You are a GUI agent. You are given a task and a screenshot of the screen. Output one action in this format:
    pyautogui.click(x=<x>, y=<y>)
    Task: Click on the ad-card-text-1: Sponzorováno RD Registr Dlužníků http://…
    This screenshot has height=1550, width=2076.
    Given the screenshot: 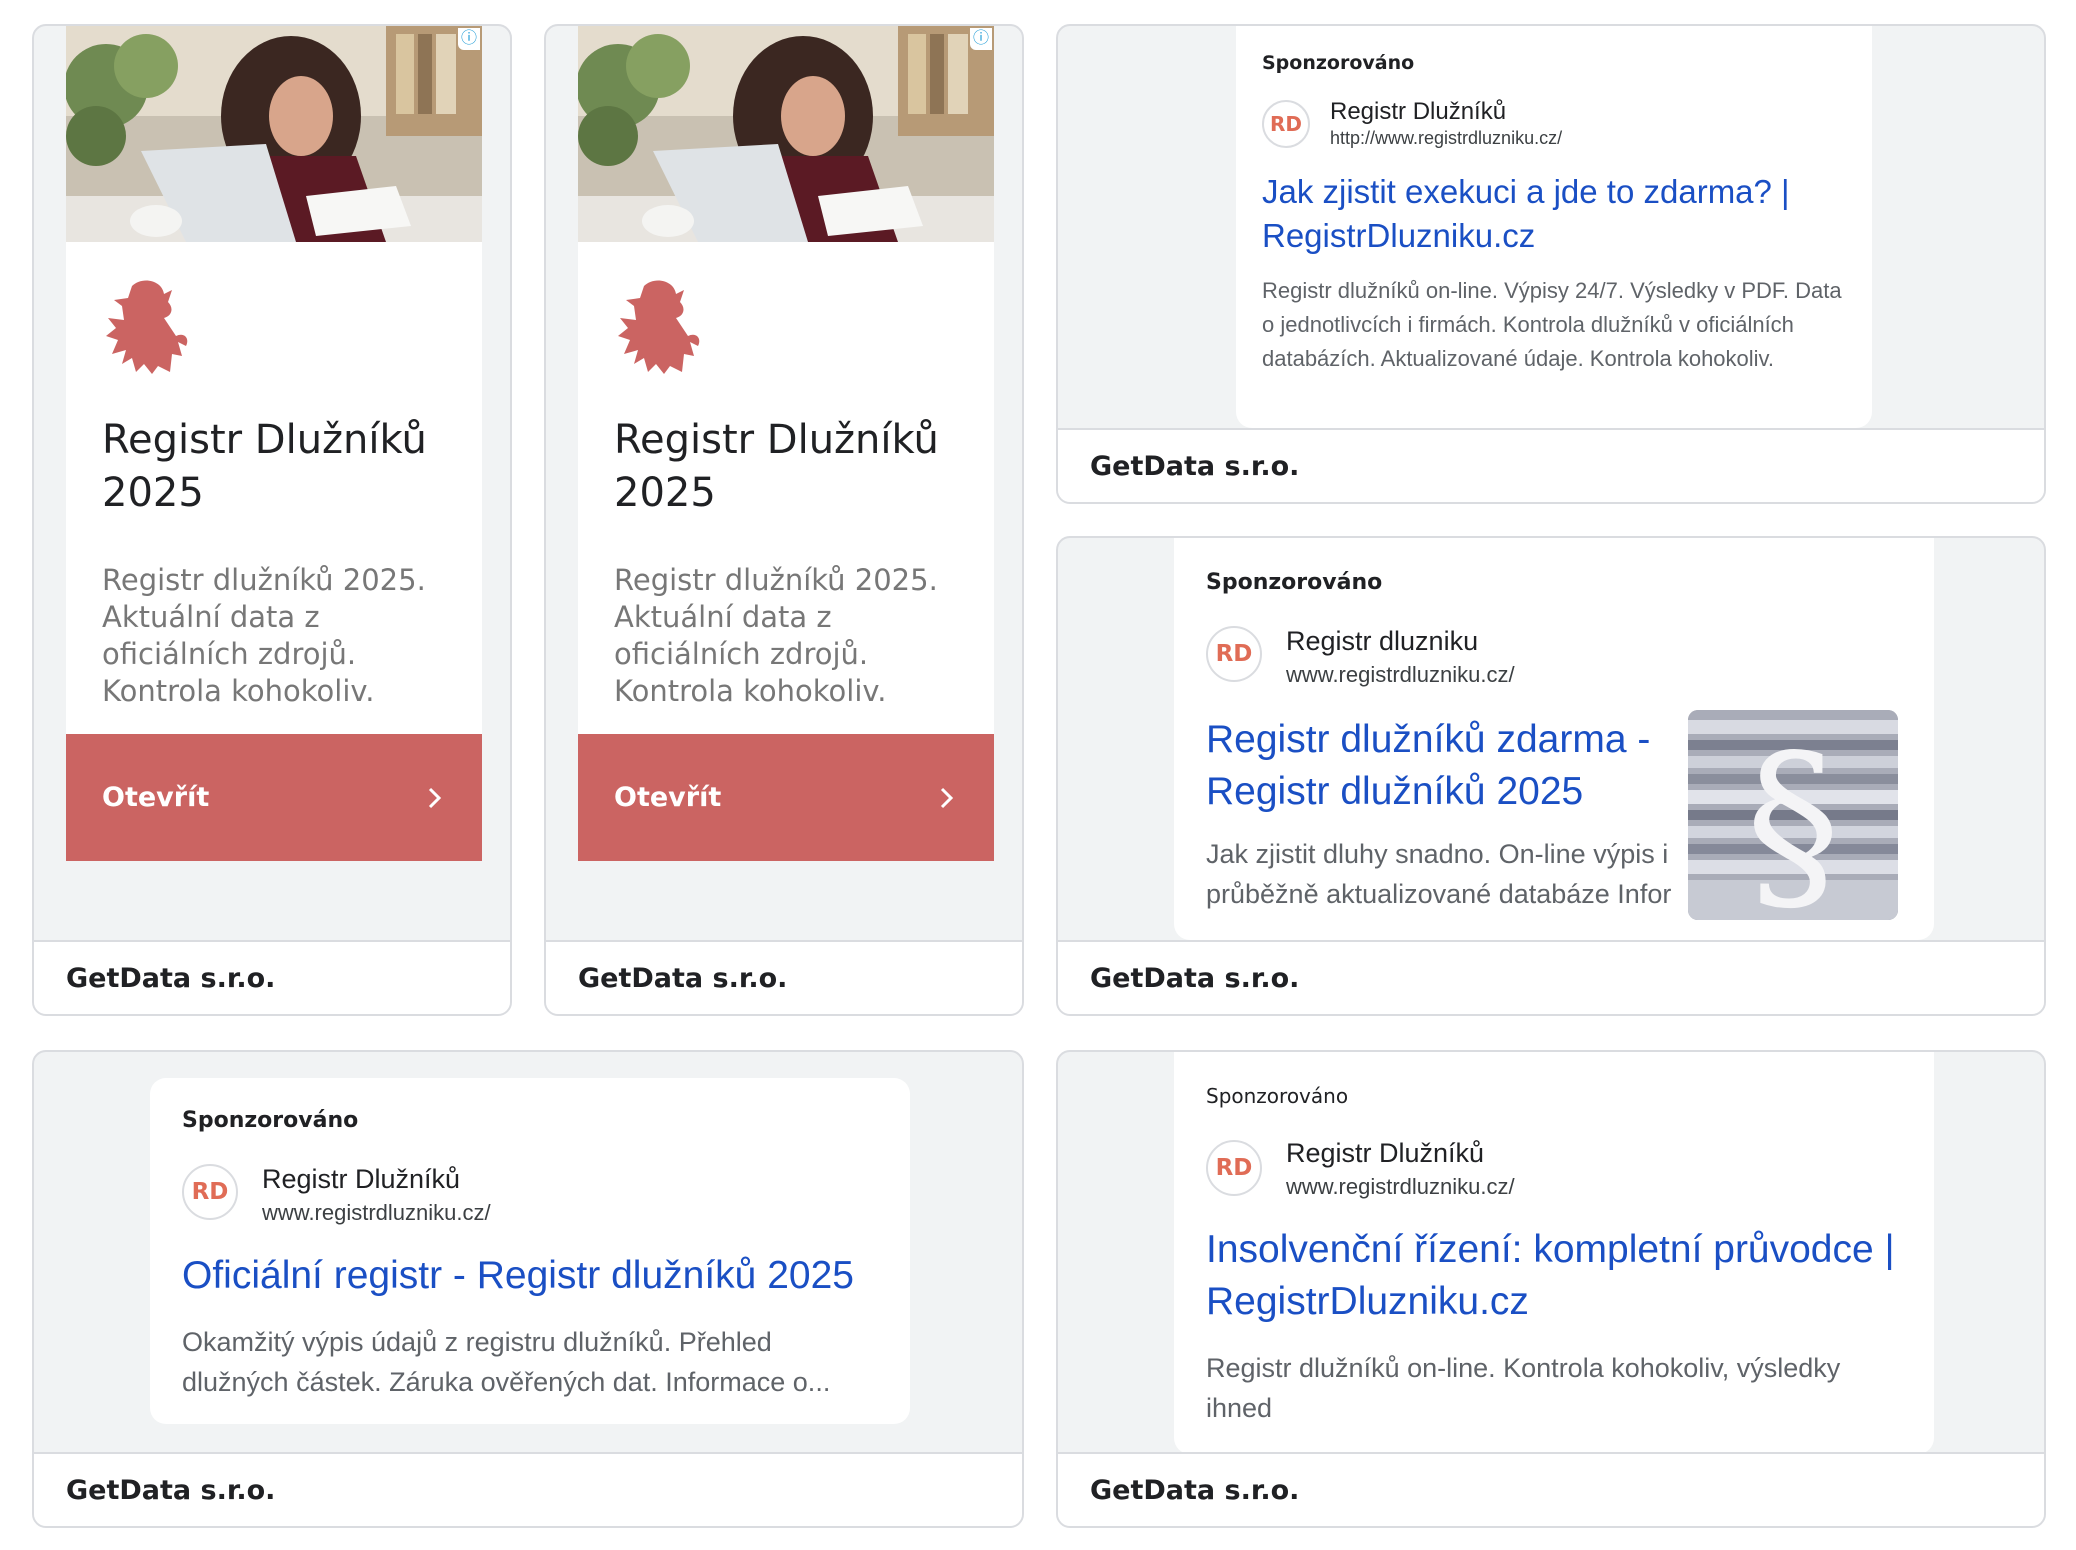 What is the action you would take?
    pyautogui.click(x=1551, y=264)
    